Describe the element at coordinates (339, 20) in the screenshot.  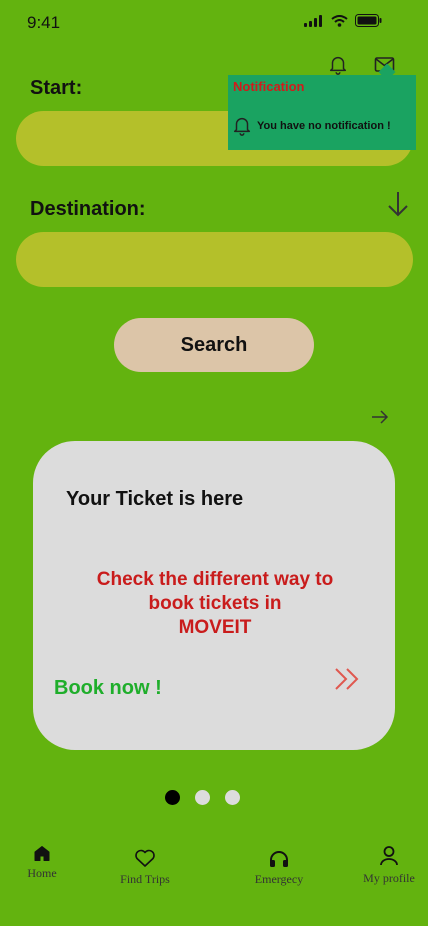
I see `wifi-icon` at that location.